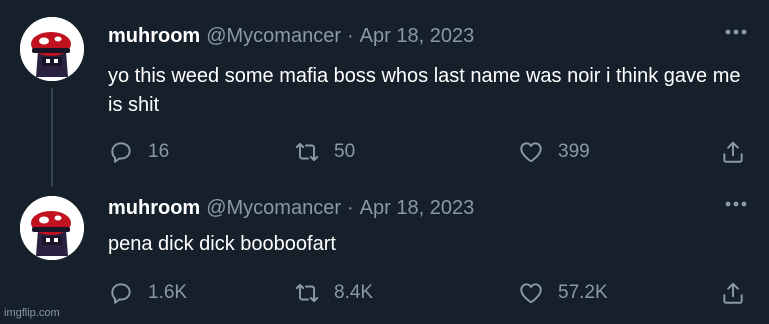 Image resolution: width=769 pixels, height=324 pixels. I want to click on like-count: 399, so click(574, 151).